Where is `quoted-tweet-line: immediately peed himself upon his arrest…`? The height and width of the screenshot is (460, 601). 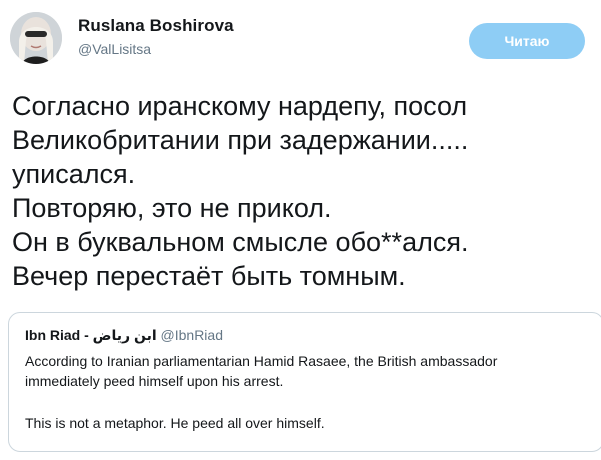 quoted-tweet-line: immediately peed himself upon his arrest… is located at coordinates (154, 381).